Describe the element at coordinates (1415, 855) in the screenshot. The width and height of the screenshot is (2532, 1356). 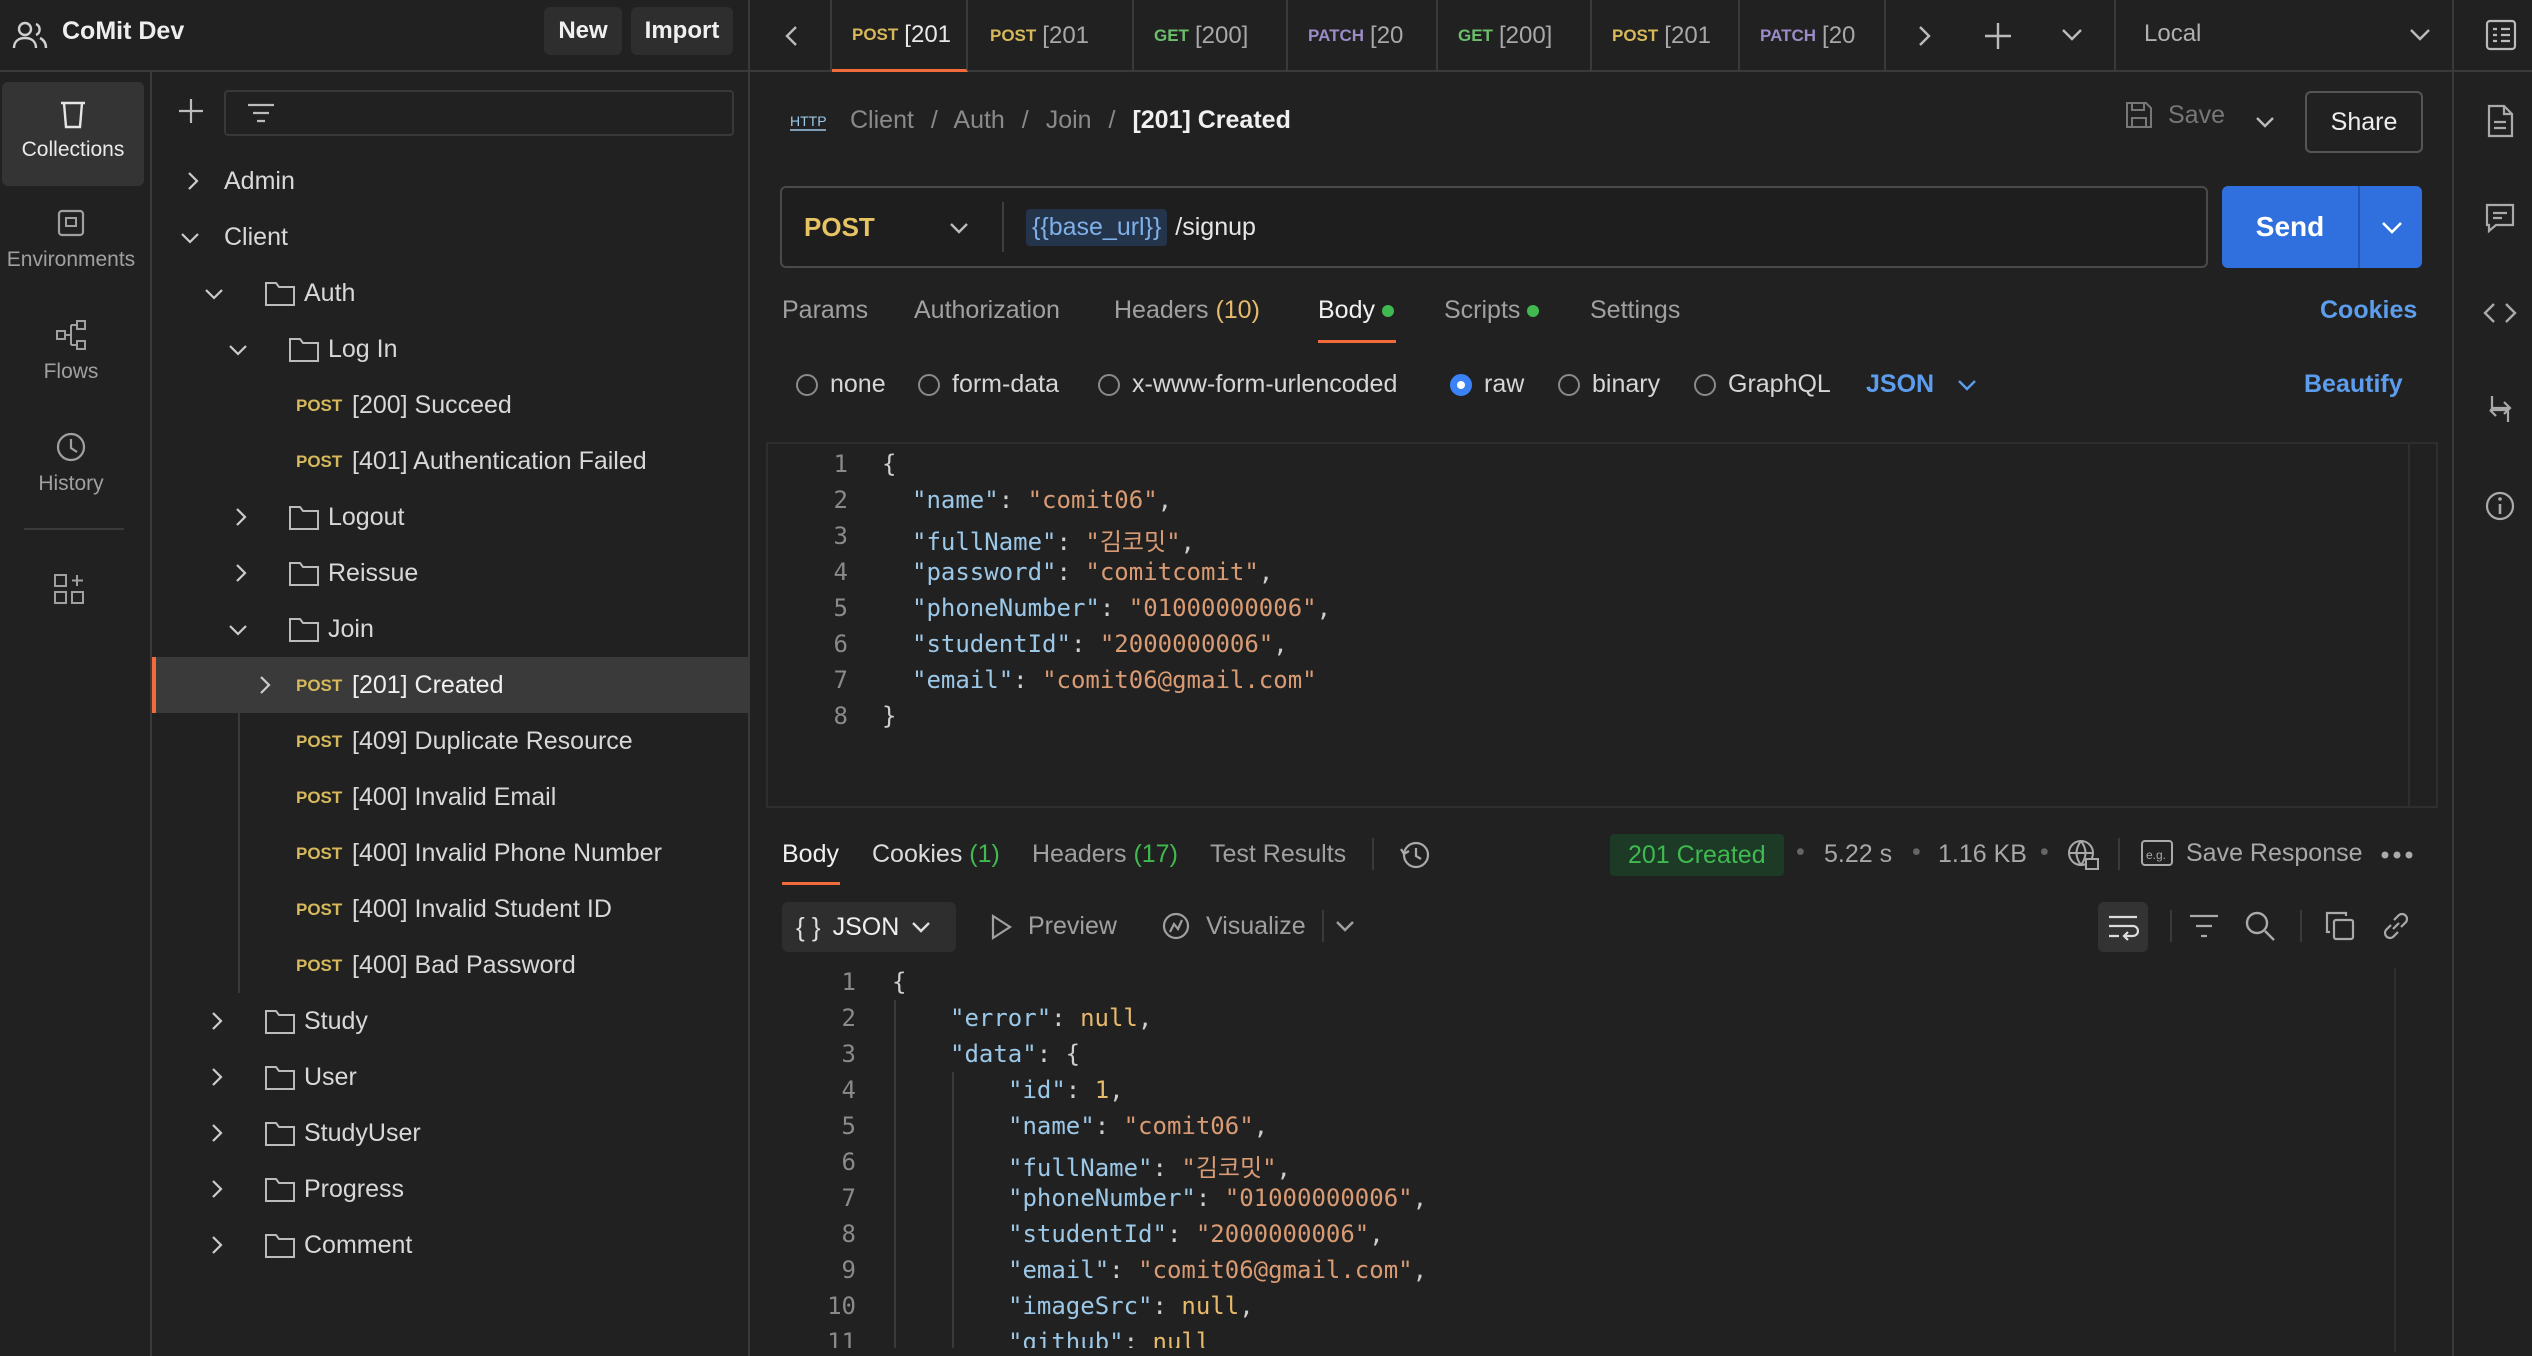
I see `history-icon` at that location.